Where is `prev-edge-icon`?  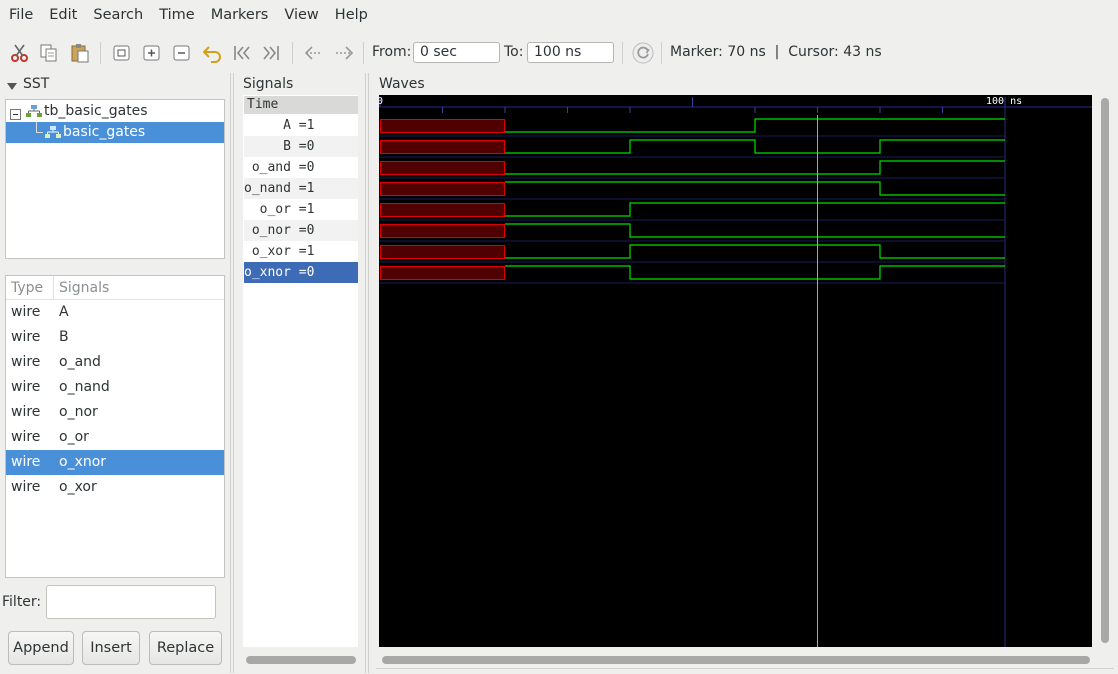 prev-edge-icon is located at coordinates (314, 53).